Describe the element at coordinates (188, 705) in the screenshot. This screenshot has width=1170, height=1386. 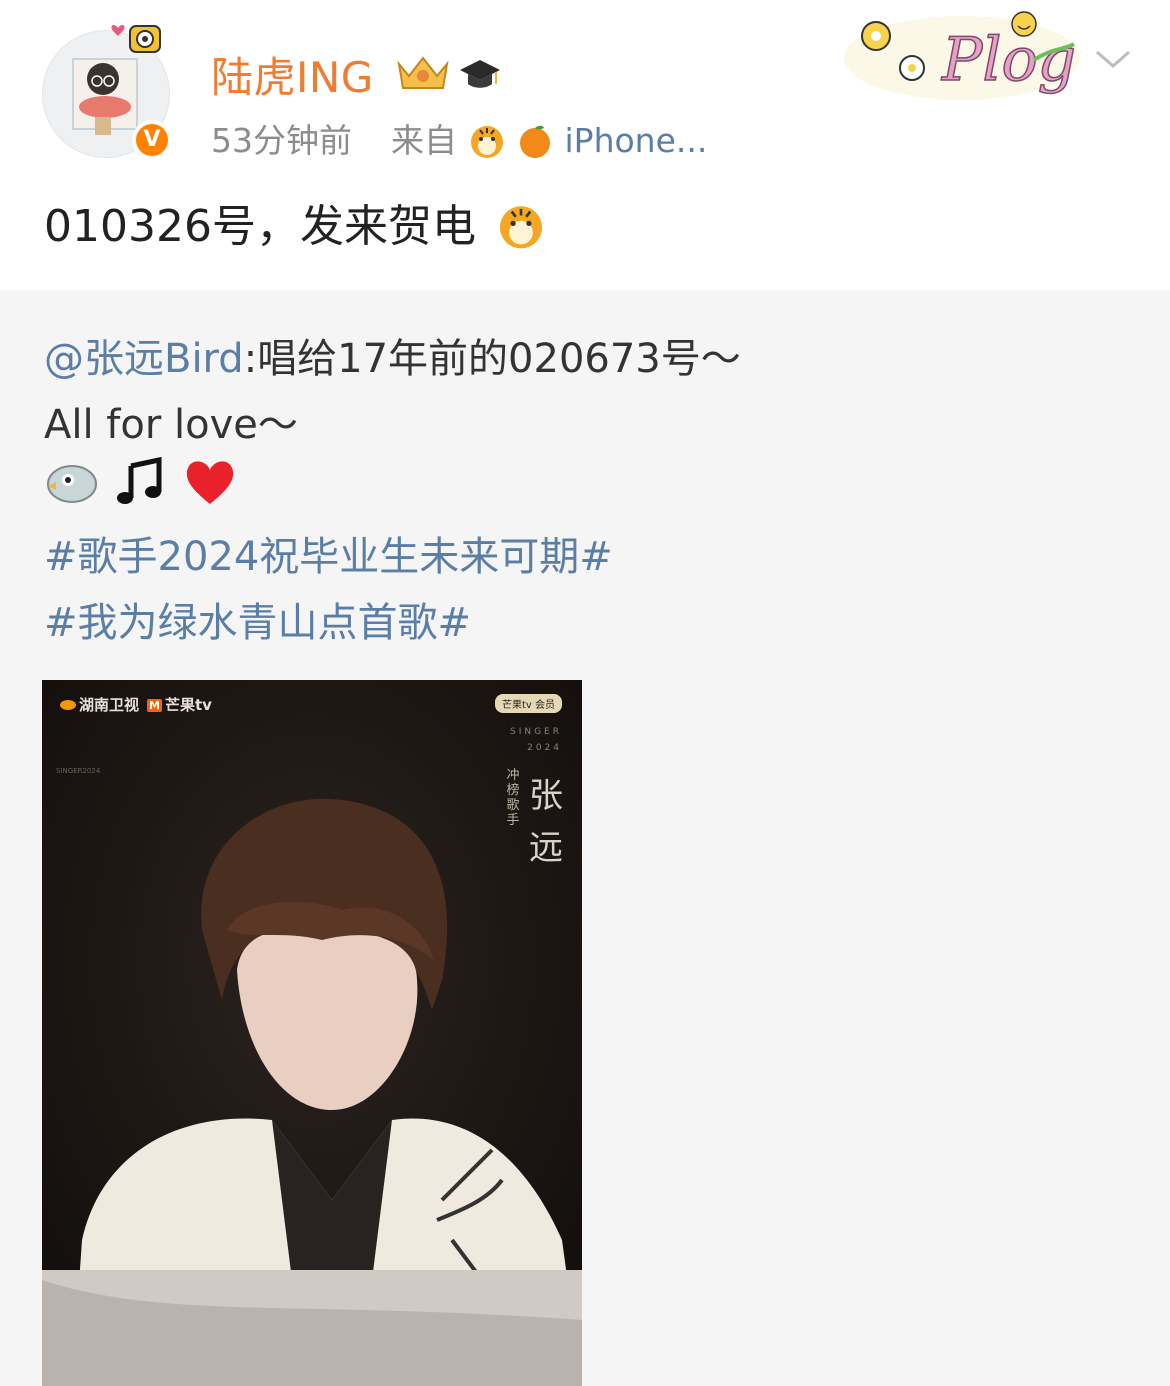
I see `mango-tv-logo-text: 芒果tv` at that location.